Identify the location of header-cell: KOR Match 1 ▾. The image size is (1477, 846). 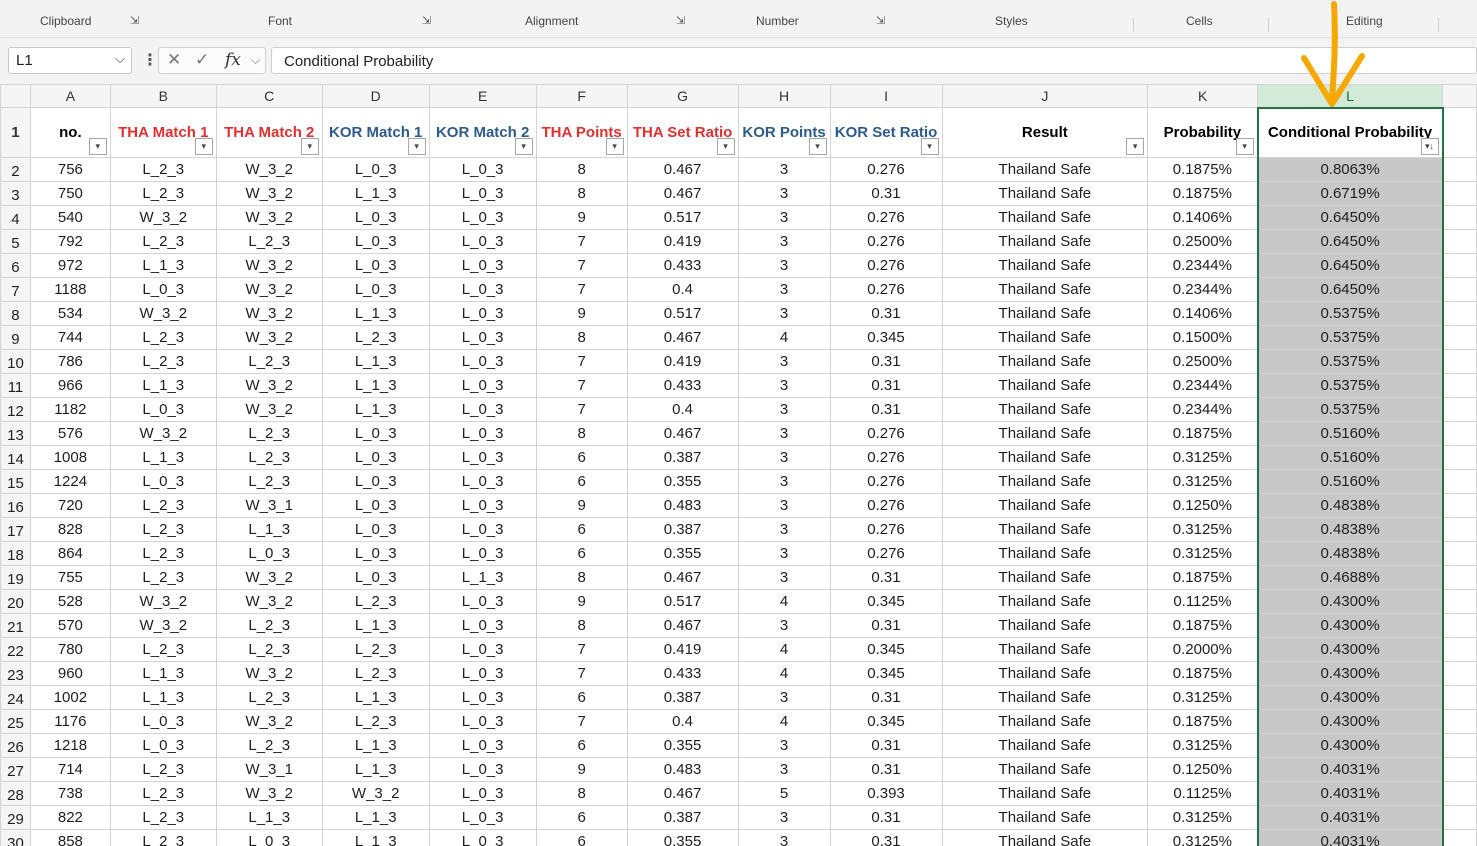
(375, 132).